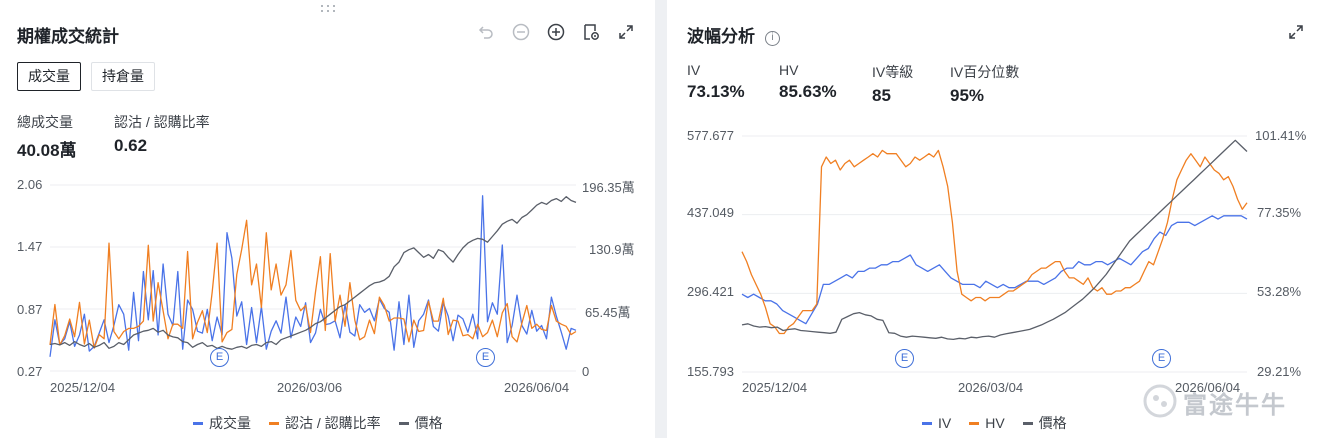 The image size is (1322, 438). I want to click on legend-volume: 成交量, so click(222, 423).